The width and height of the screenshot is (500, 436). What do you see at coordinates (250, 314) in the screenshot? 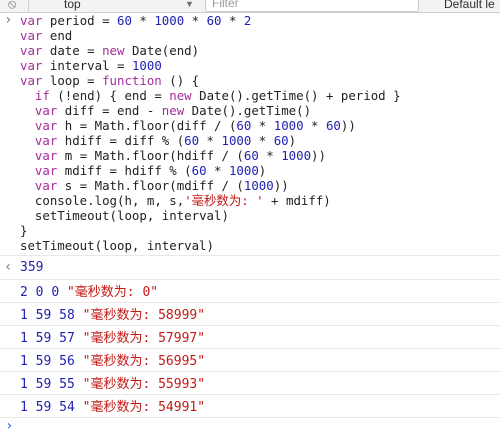
I see `log-entry: 1 59 58 "毫秒数为: 58999"` at bounding box center [250, 314].